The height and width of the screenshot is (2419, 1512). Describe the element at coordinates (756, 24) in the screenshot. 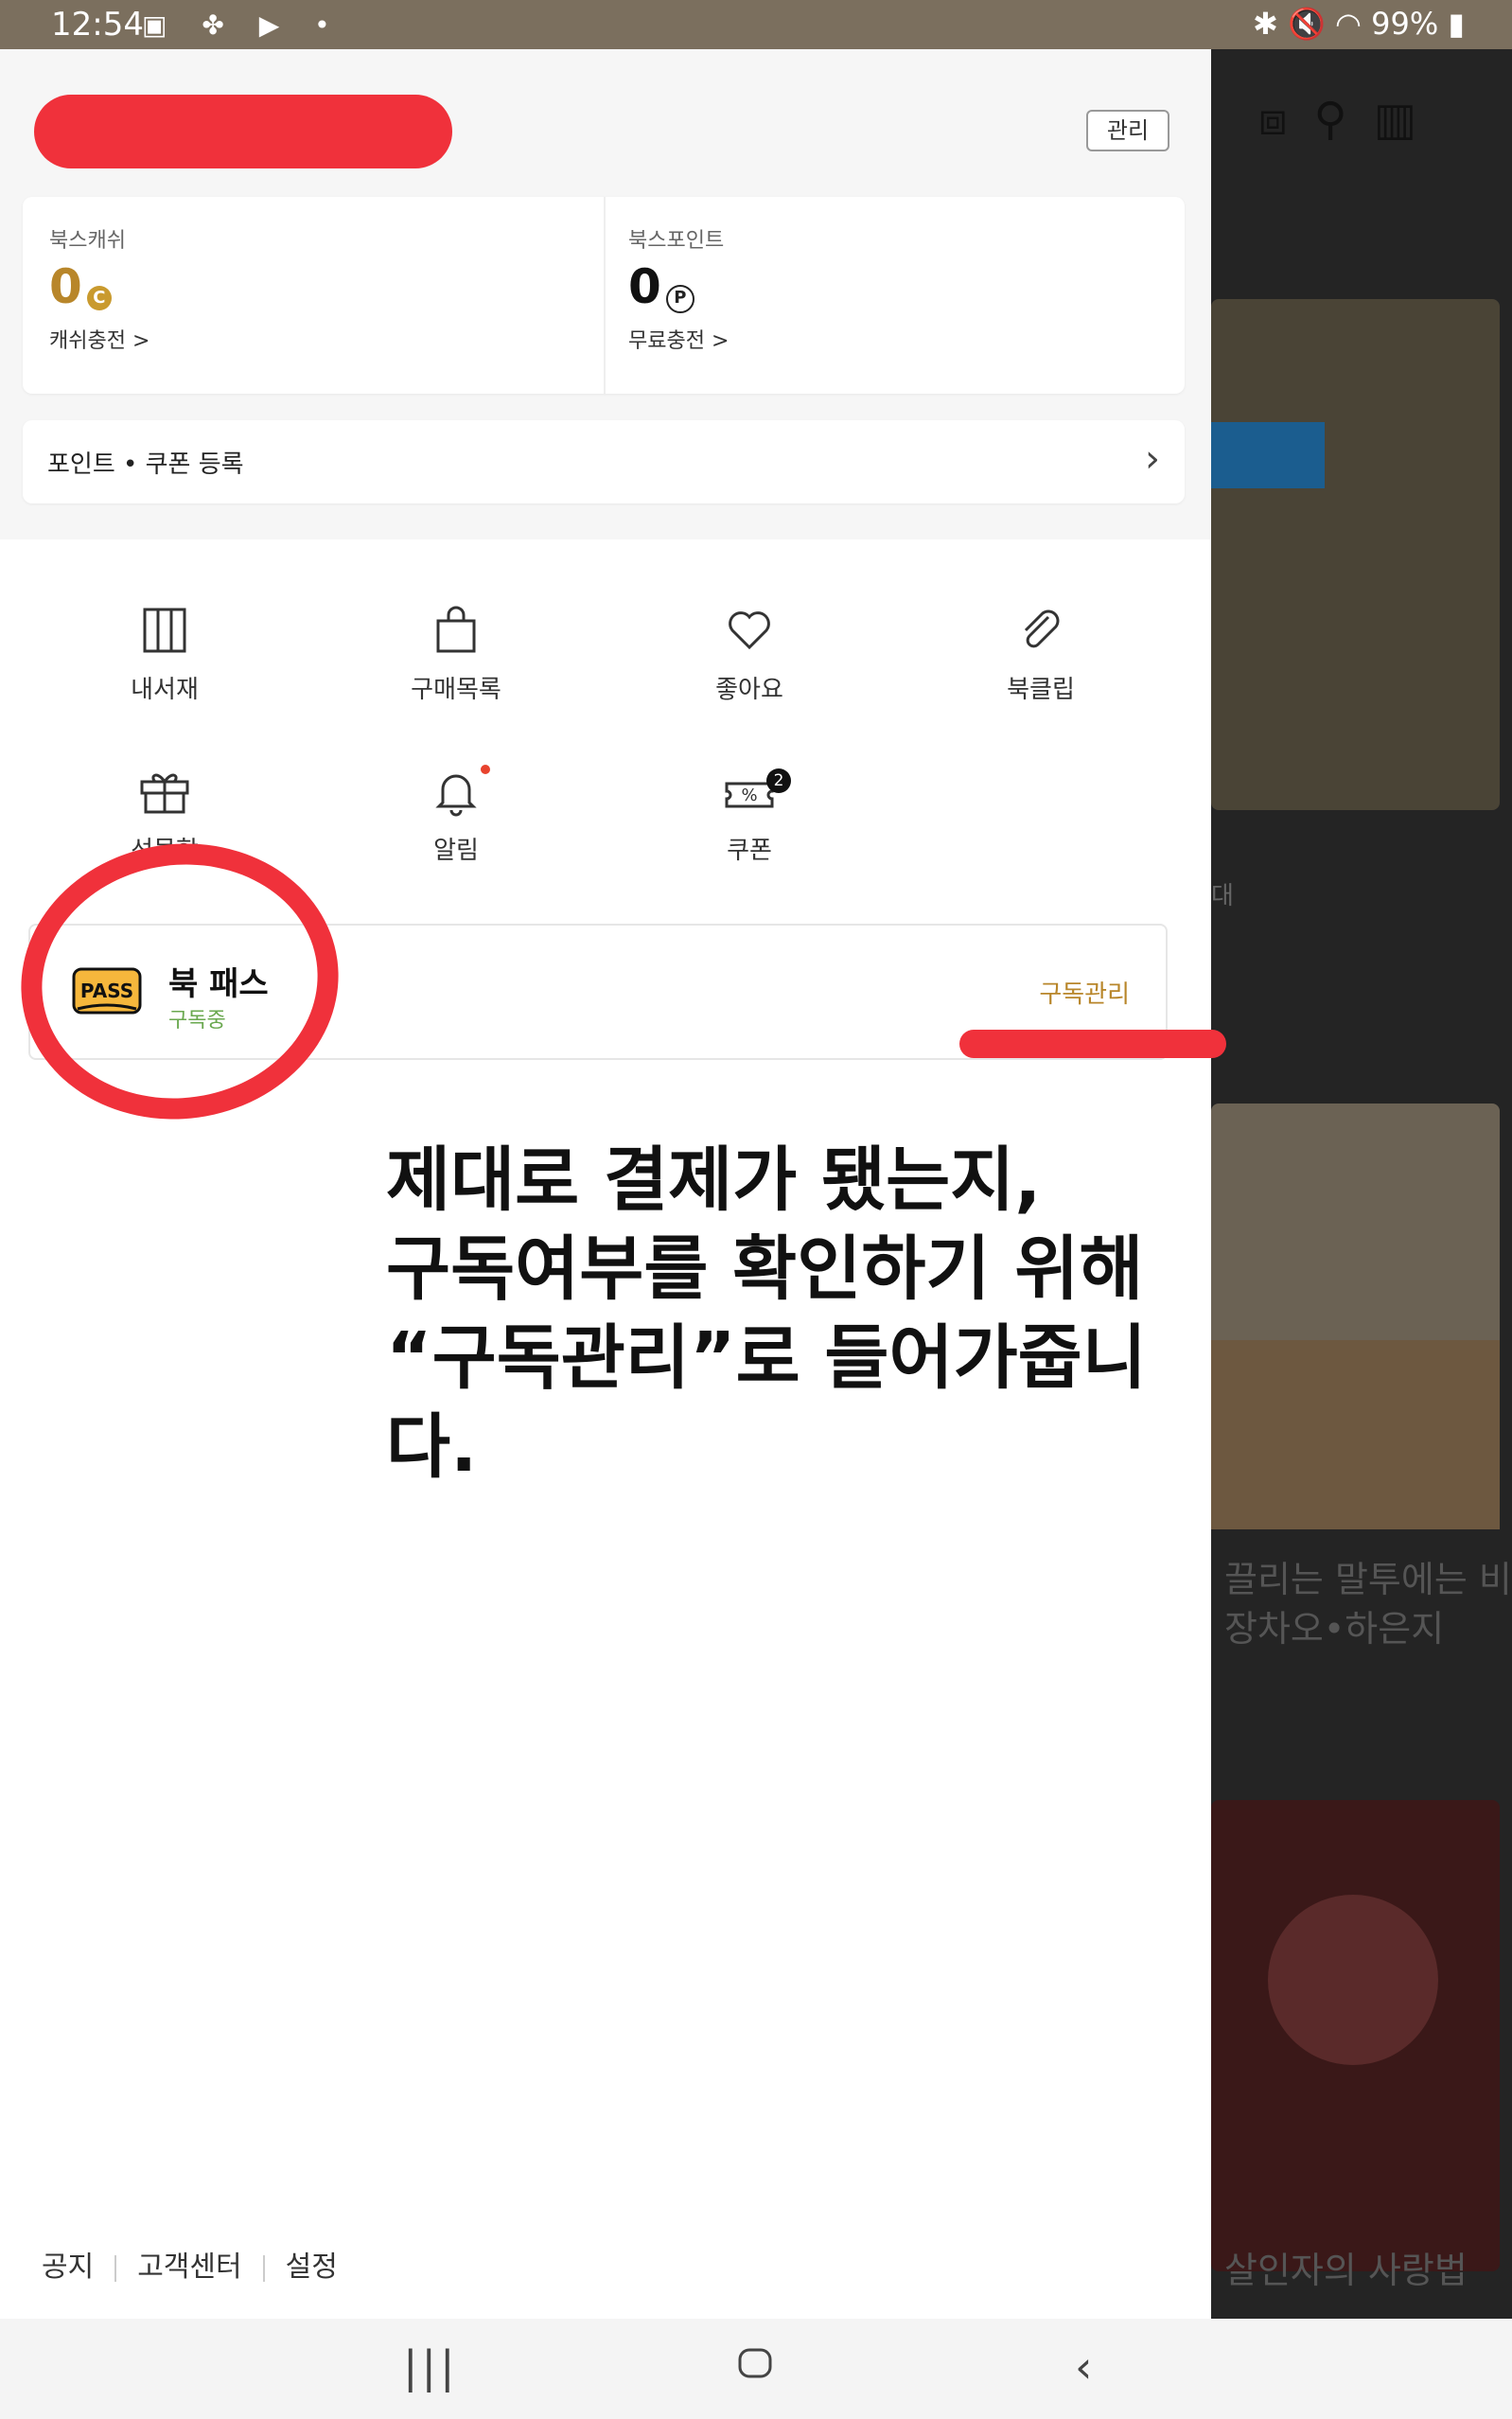

I see `status-bar: 12:54 ▣ ✤ ▶ • ✱ 🔇 ◠ 99% ▮` at that location.